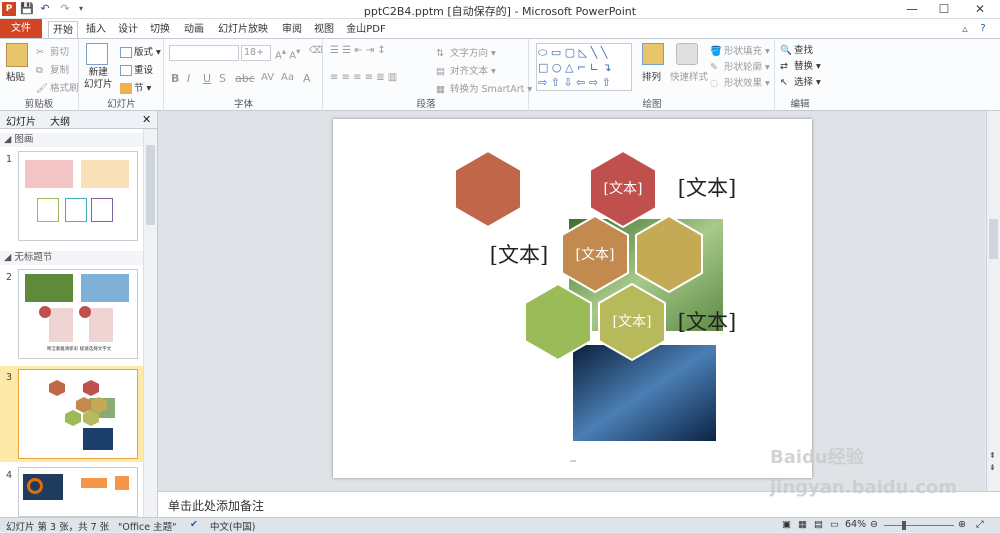  I want to click on normal-view-icon: ▣, so click(786, 524).